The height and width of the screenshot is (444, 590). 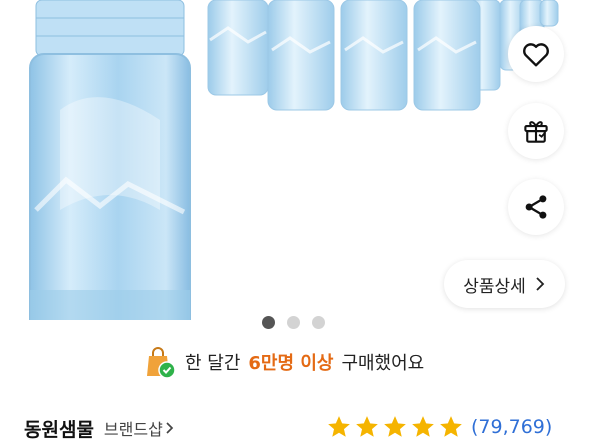 I want to click on review-count-link: (79,769), so click(x=511, y=427).